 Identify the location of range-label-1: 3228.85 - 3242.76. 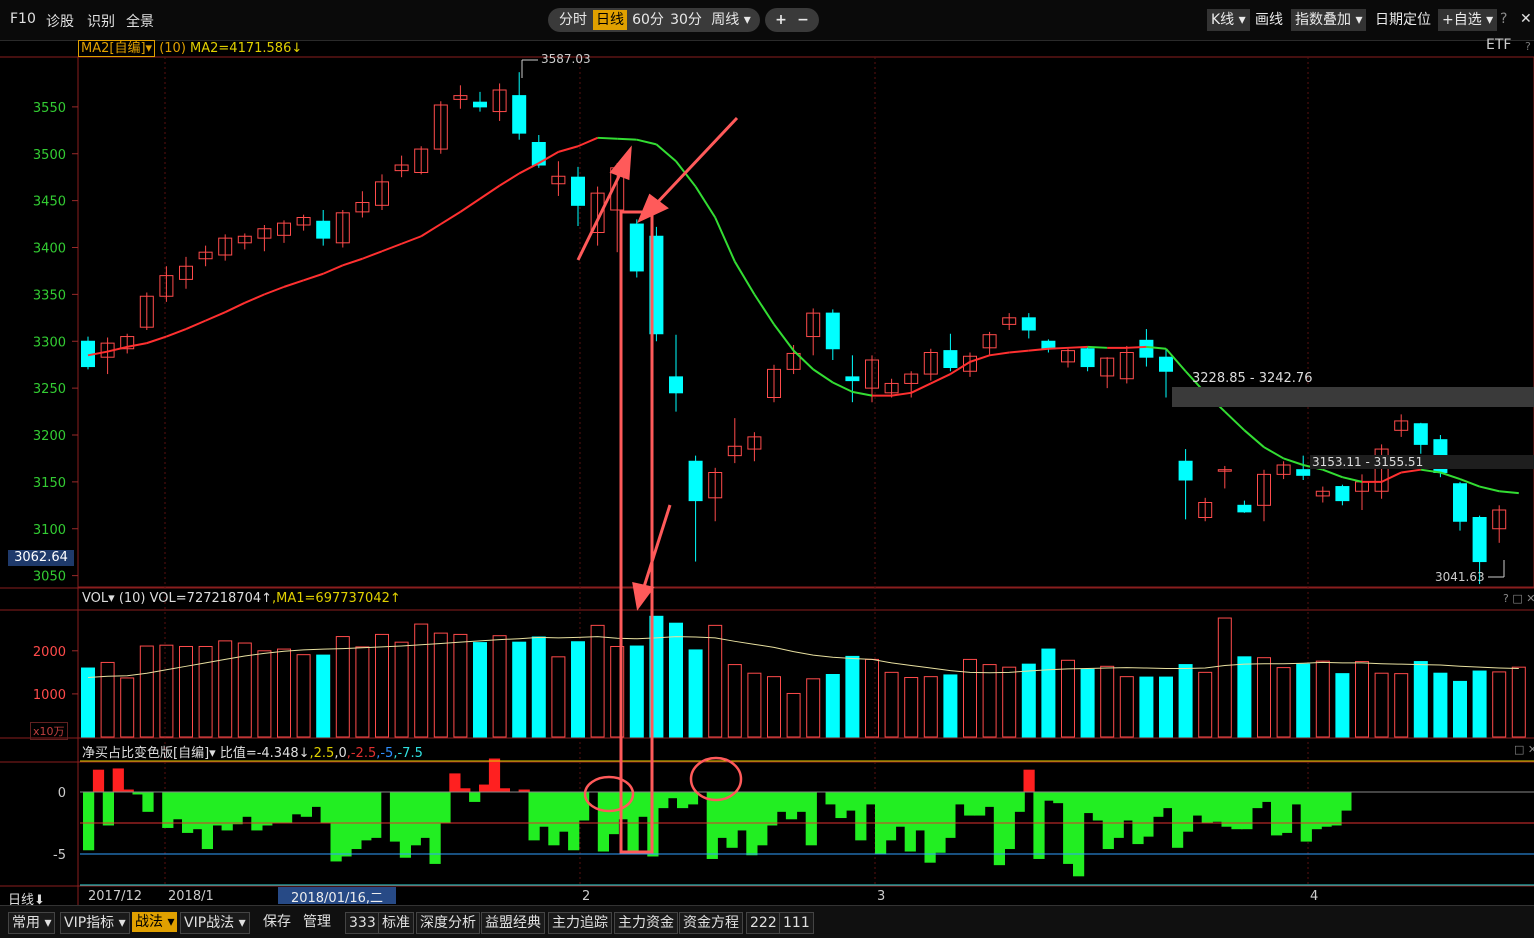
(1252, 378).